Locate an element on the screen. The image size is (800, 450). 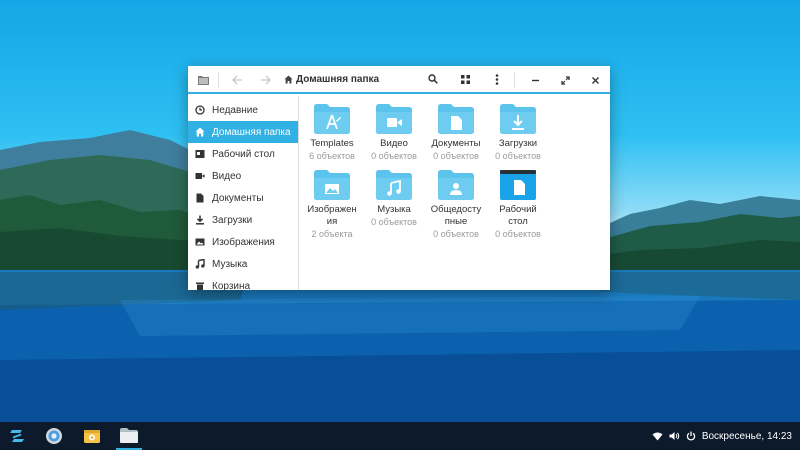
back-button is located at coordinates (237, 80).